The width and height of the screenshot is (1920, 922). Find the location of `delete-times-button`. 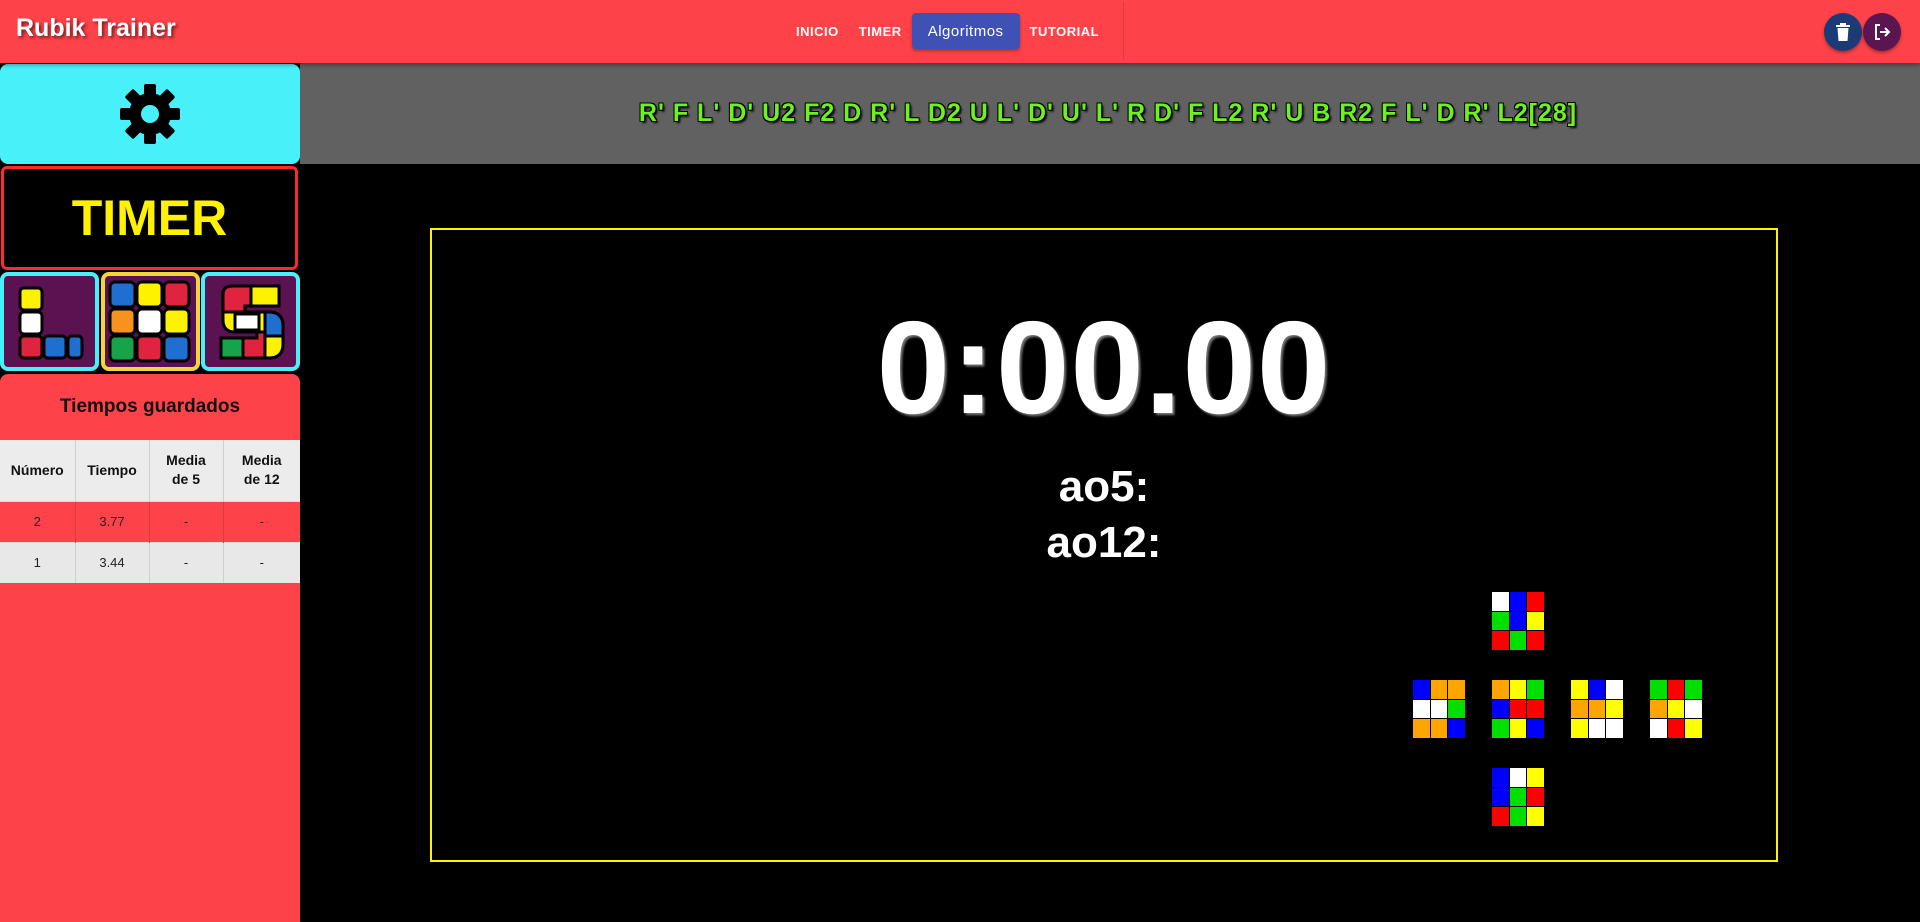

delete-times-button is located at coordinates (1843, 32).